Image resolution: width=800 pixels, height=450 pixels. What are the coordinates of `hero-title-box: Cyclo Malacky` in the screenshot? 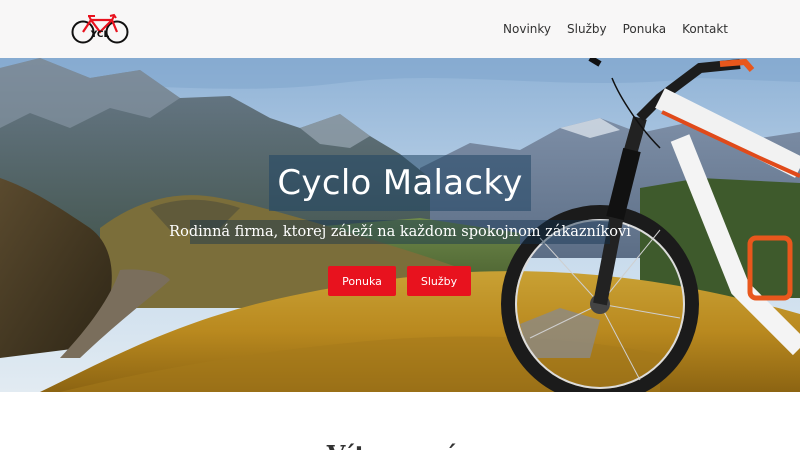 It's located at (400, 183).